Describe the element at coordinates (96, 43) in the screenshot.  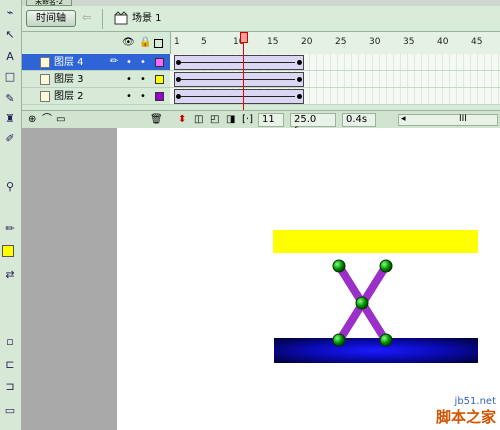
I see `layer-header: 👁 🔒` at that location.